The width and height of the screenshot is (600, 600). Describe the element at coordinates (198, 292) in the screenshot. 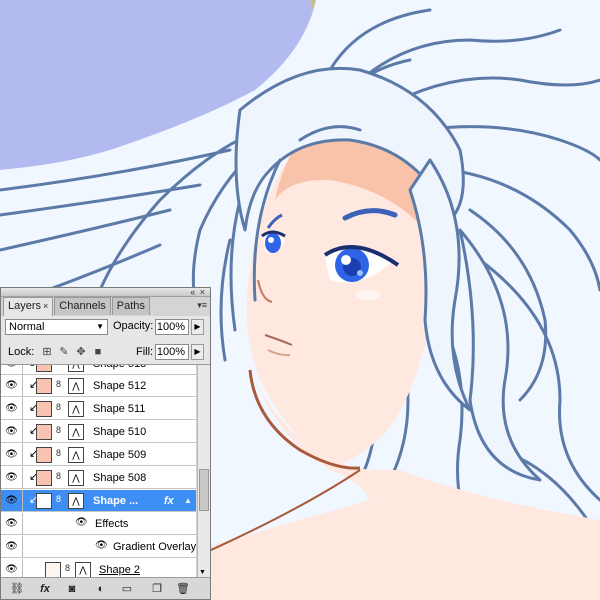

I see `panel-window-buttons: « ×` at that location.